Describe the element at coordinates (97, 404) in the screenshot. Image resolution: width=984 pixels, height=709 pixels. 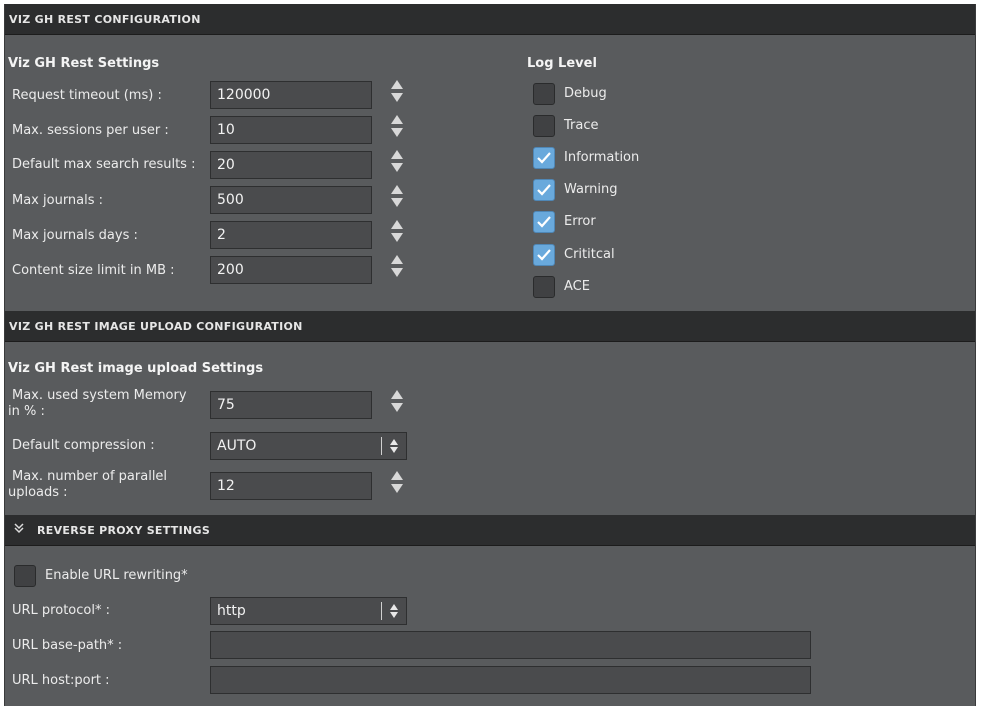
I see `max-memory-label: Max. used system Memory in % :` at that location.